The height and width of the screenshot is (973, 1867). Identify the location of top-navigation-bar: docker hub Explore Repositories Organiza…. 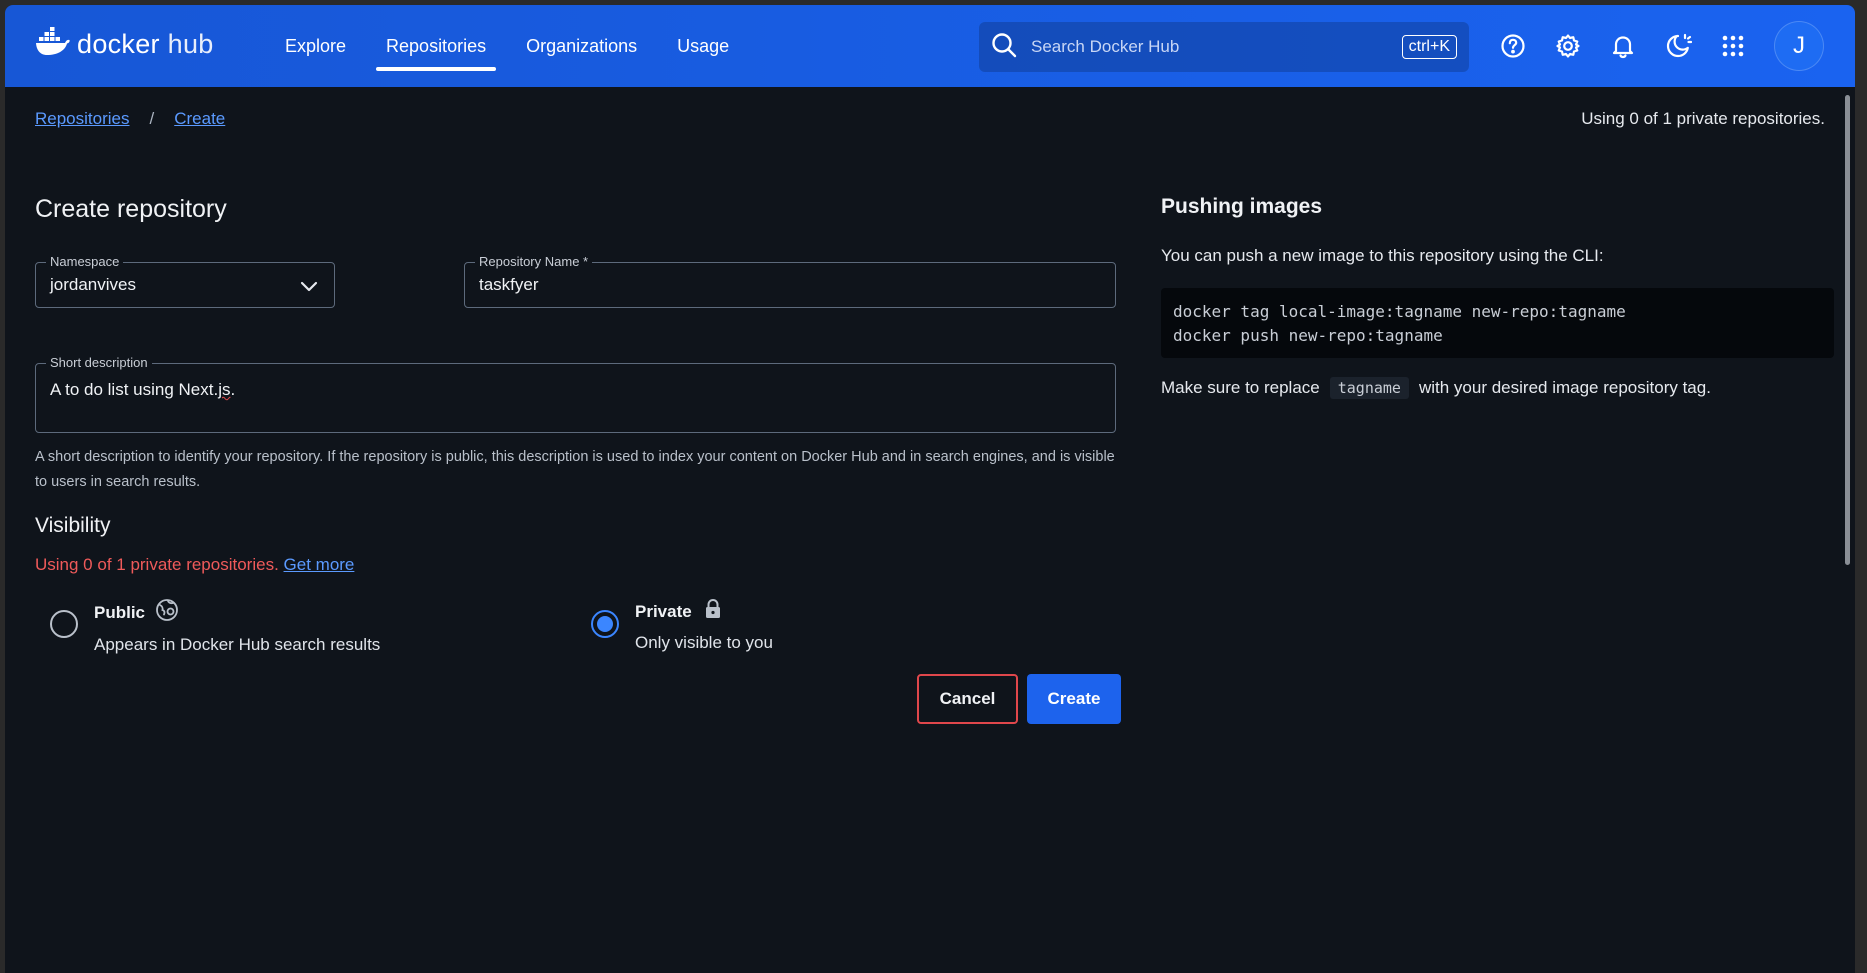
(930, 46).